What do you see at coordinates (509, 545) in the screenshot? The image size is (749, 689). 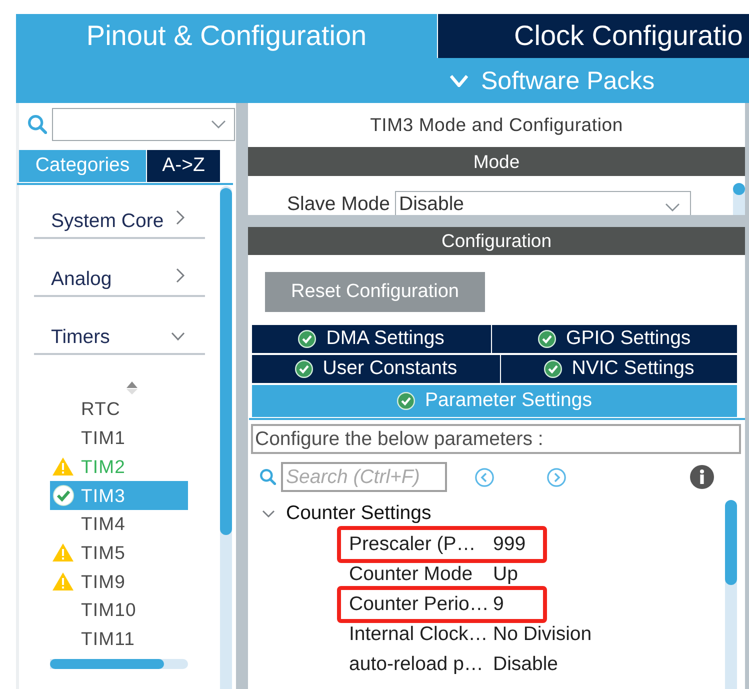 I see `parameter-value: 999` at bounding box center [509, 545].